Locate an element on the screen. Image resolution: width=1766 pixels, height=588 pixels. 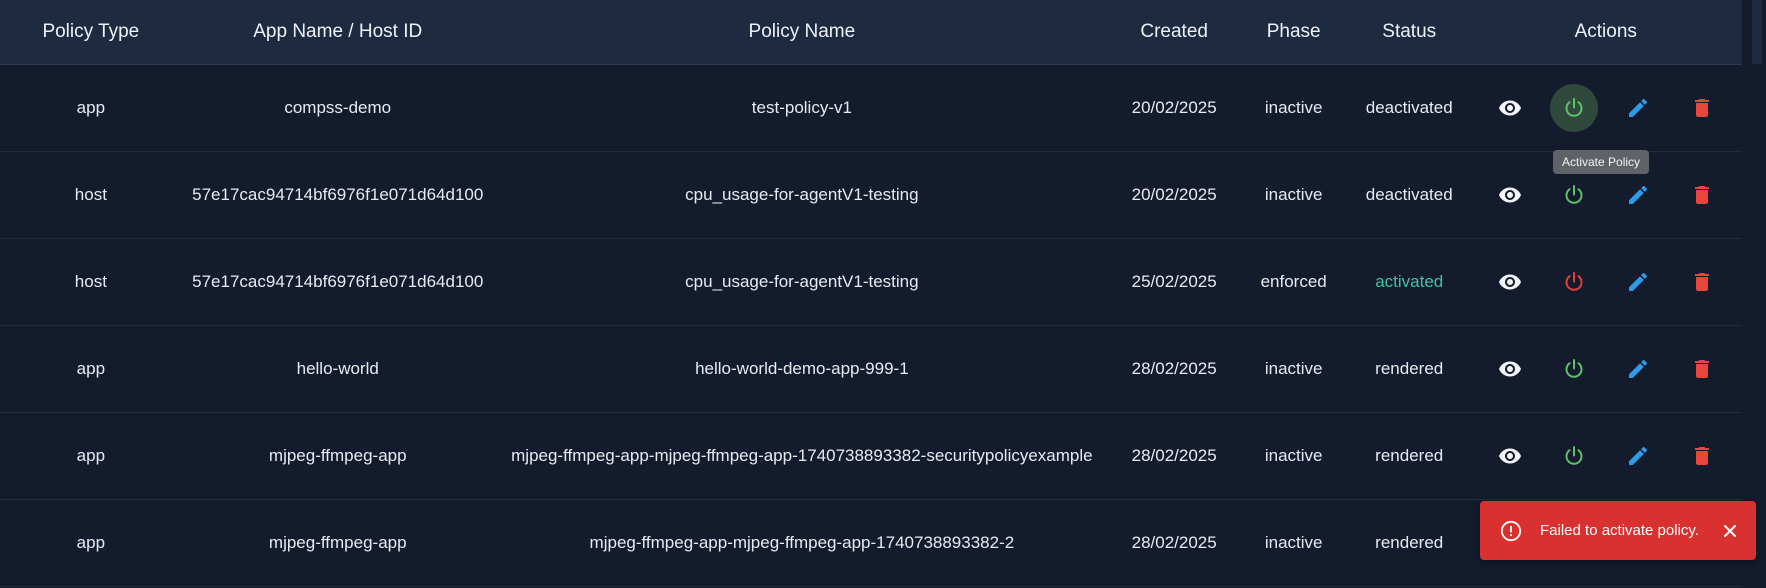
scrollbar is located at coordinates (1754, 294).